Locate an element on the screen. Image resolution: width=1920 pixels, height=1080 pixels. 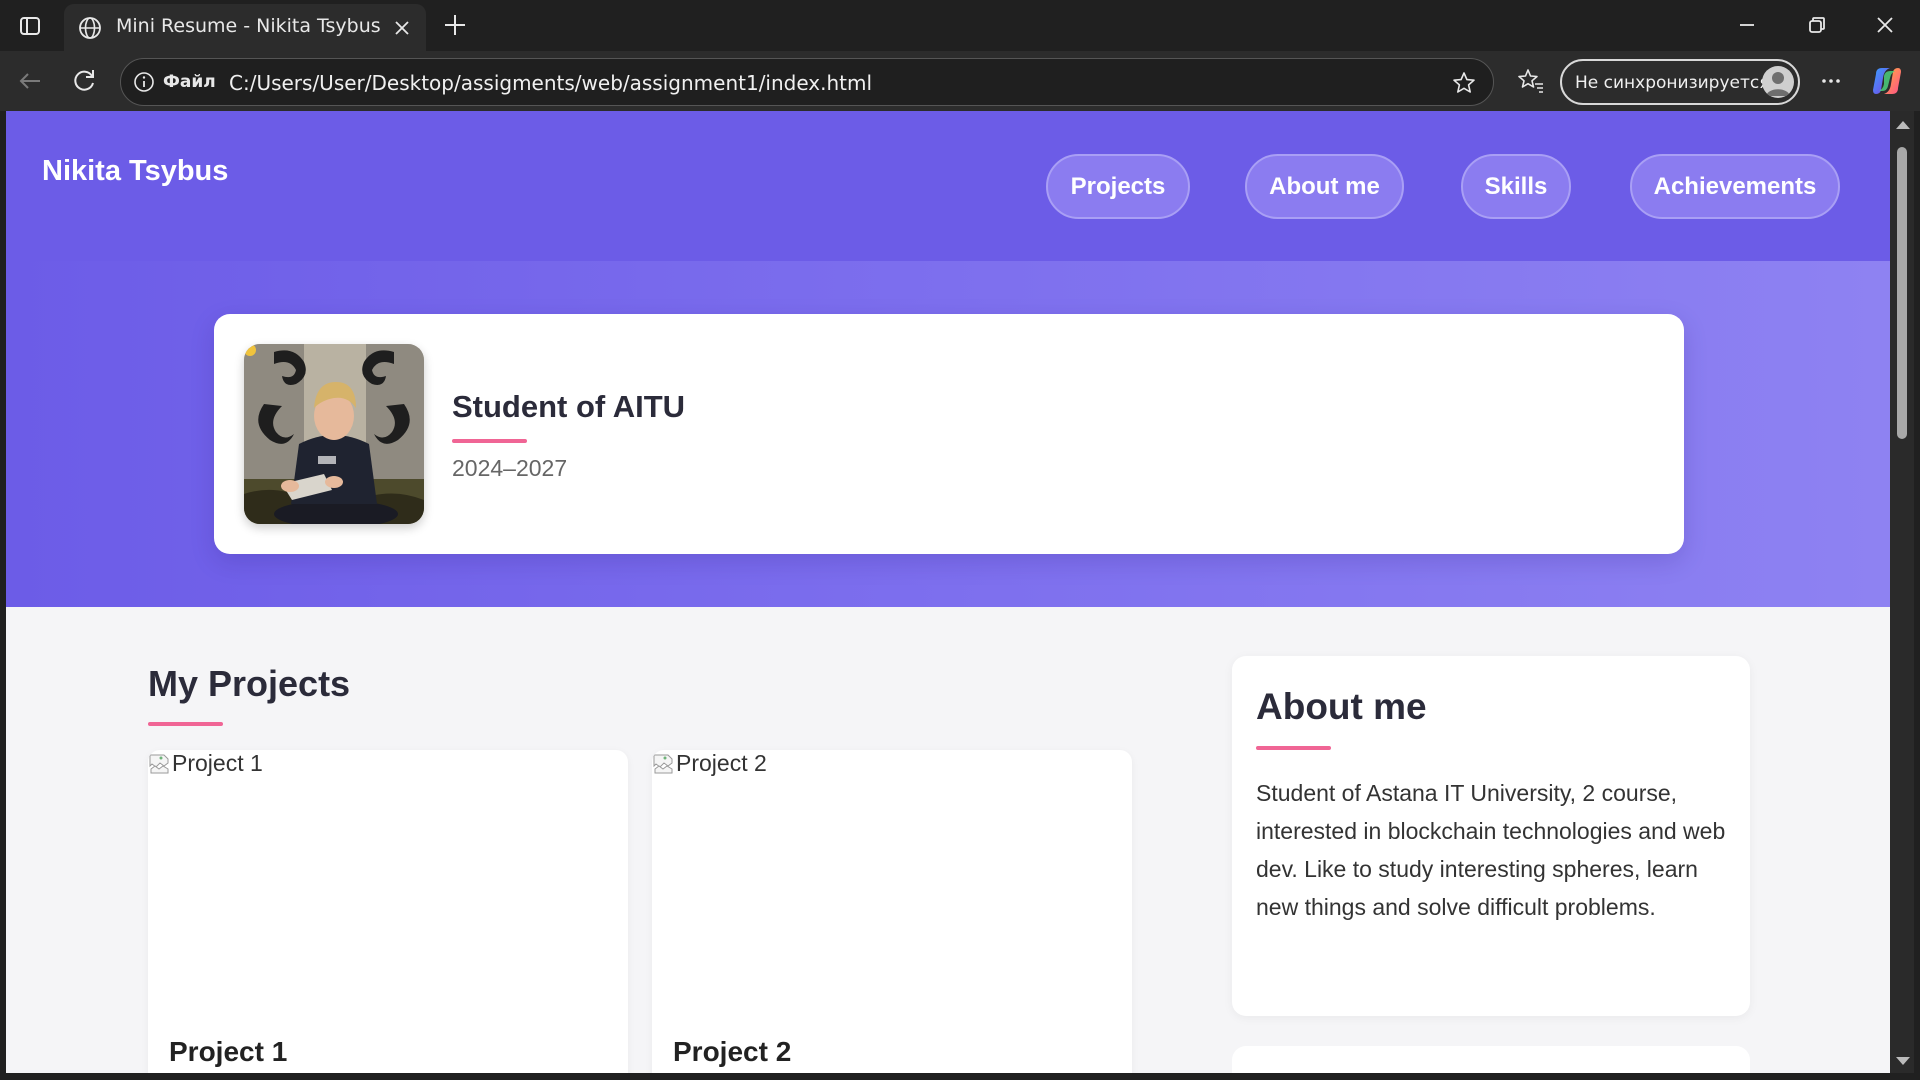
back-arrow-icon is located at coordinates (30, 81).